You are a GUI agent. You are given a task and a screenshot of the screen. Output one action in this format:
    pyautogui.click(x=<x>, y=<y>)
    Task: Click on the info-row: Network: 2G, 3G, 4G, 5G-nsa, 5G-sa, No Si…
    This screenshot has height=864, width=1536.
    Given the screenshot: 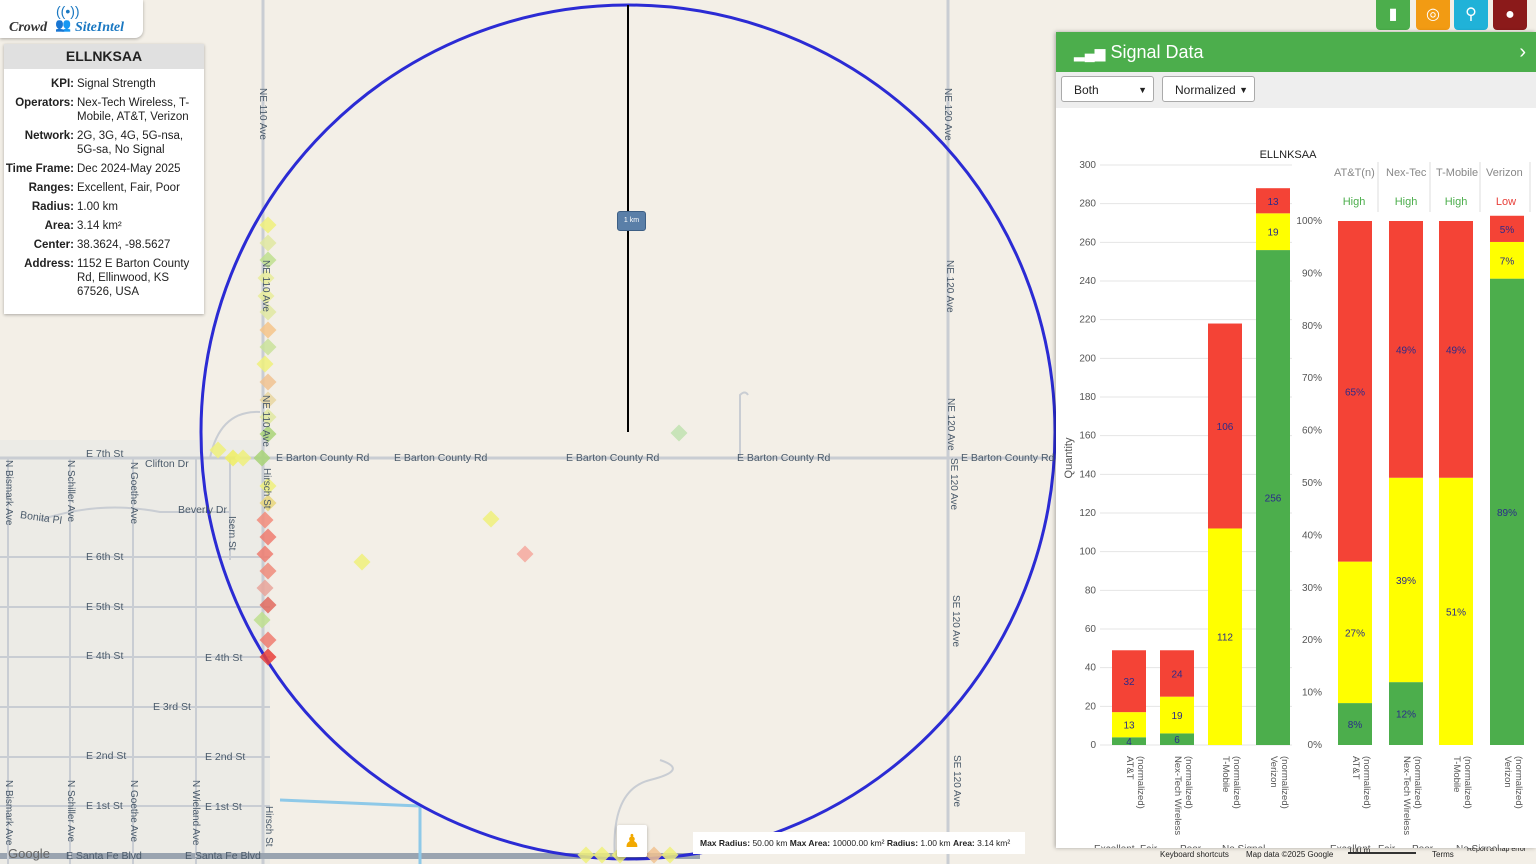 What is the action you would take?
    pyautogui.click(x=104, y=143)
    